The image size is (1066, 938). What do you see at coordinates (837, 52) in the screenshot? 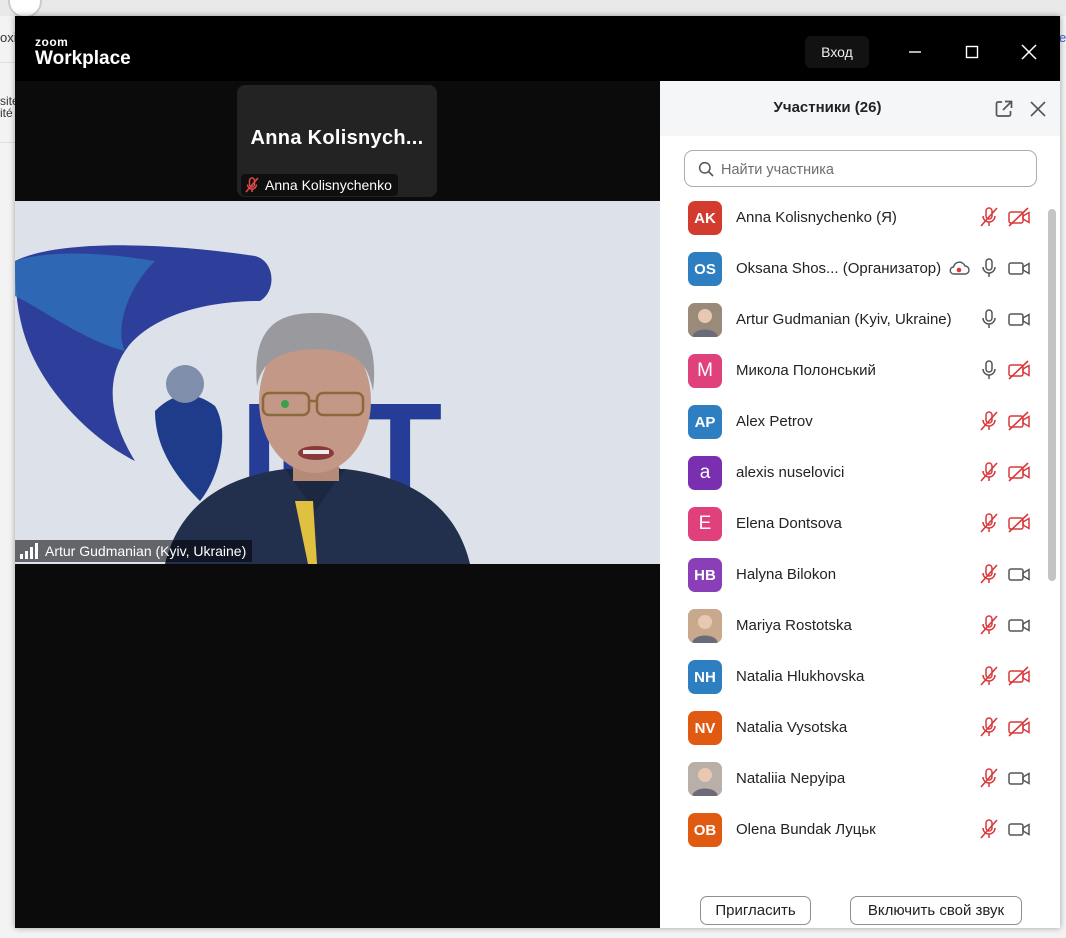
I see `sign-in-button: Вход` at bounding box center [837, 52].